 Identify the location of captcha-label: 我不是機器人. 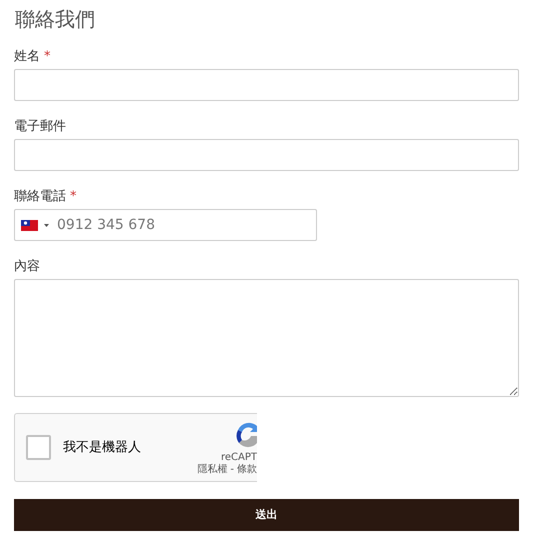
(102, 447).